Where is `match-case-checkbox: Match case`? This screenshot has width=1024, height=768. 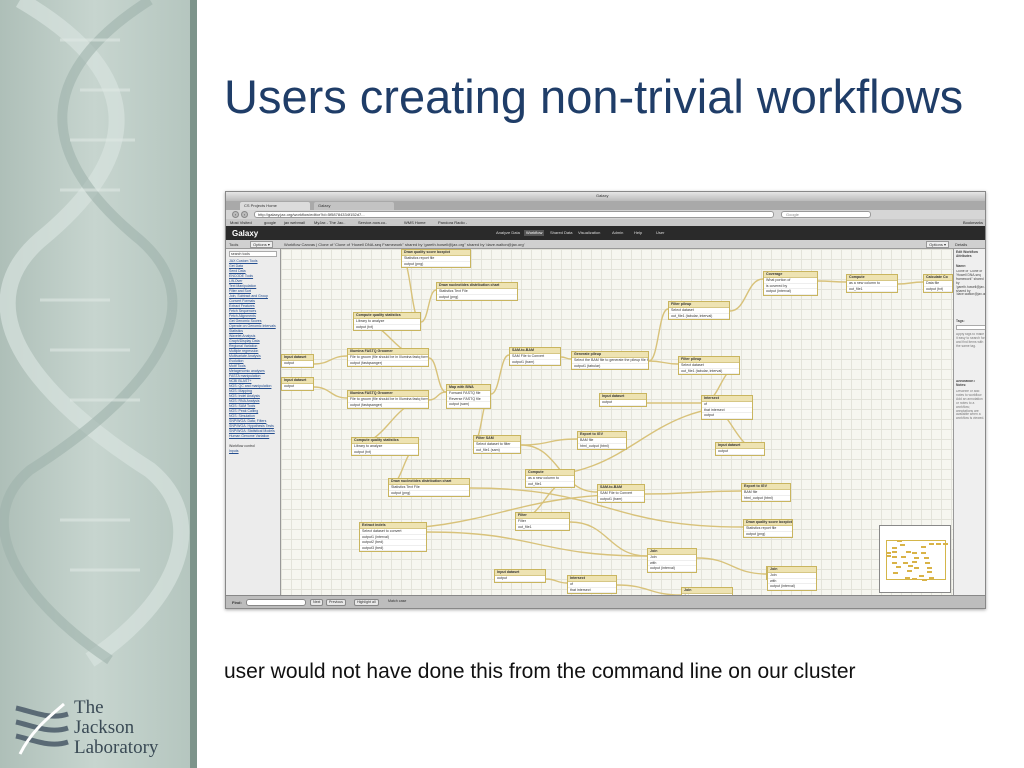 match-case-checkbox: Match case is located at coordinates (397, 602).